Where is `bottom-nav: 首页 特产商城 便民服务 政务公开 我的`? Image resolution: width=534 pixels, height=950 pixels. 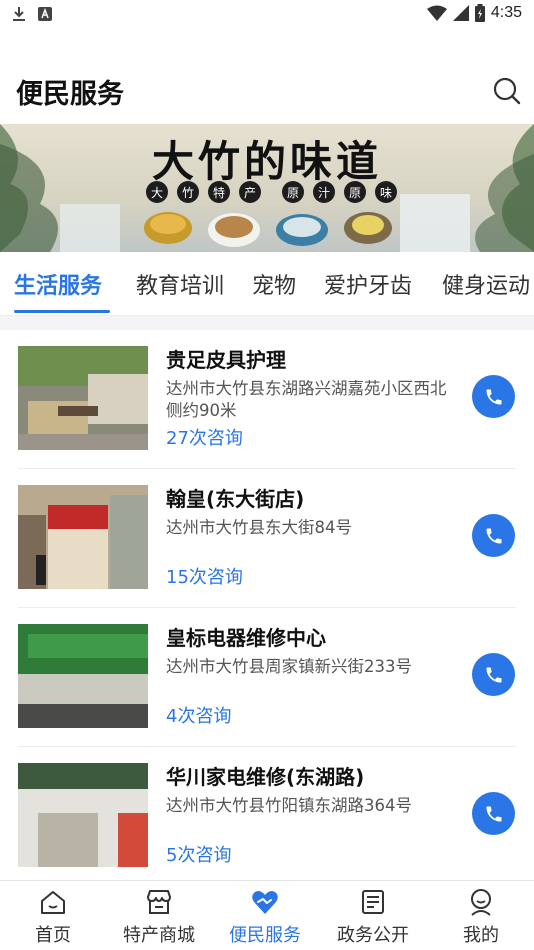
bottom-nav: 首页 特产商城 便民服务 政务公开 我的 is located at coordinates (267, 915).